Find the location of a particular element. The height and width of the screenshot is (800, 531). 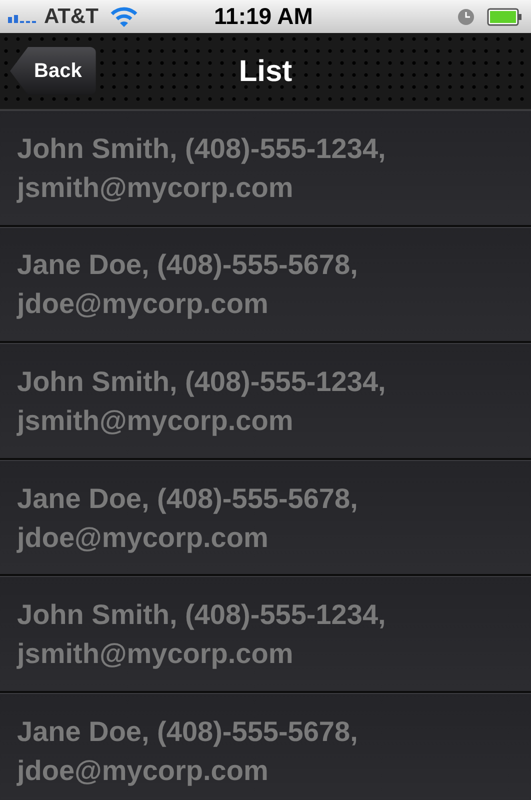

screen-title: List is located at coordinates (265, 72).